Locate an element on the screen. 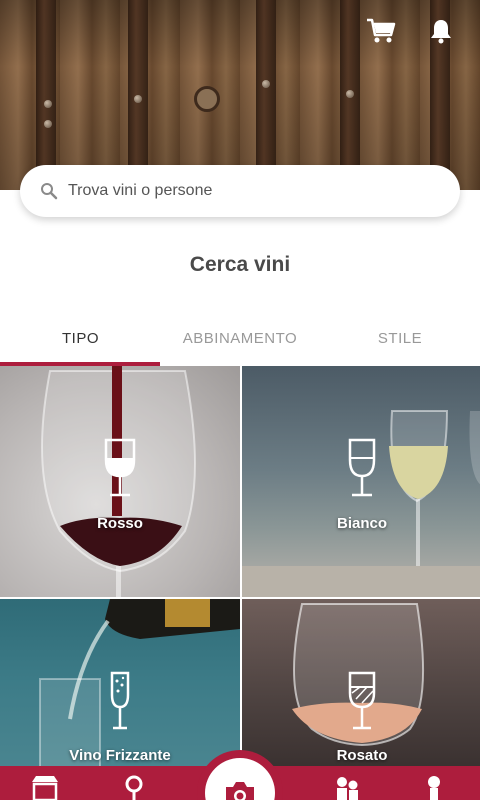 The height and width of the screenshot is (800, 480). nav-search is located at coordinates (137, 787).